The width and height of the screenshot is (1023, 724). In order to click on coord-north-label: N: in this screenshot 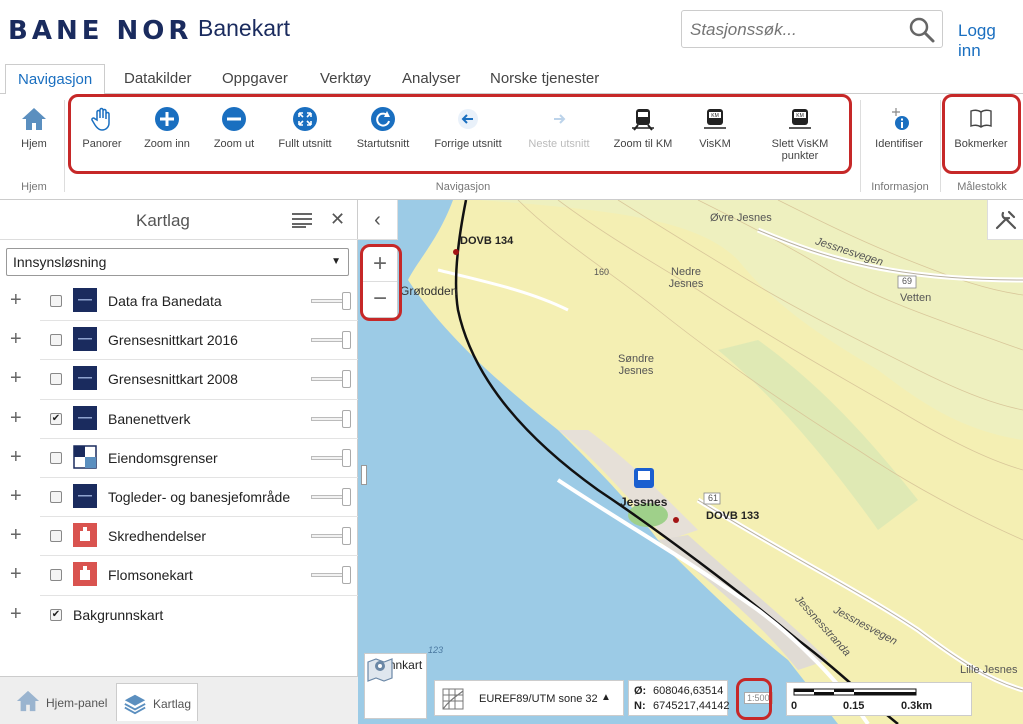, I will do `click(640, 706)`.